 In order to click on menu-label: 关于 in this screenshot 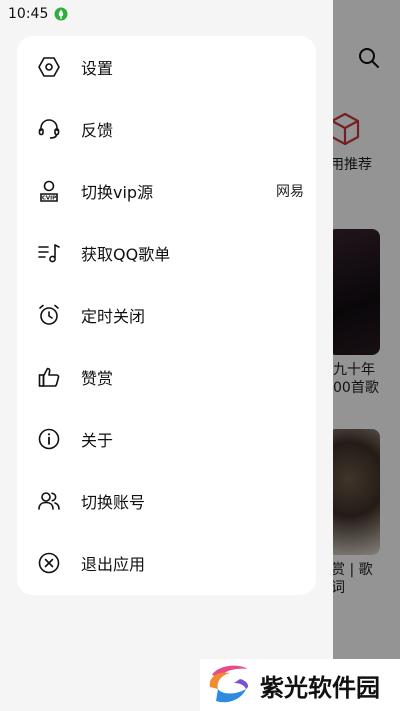, I will do `click(97, 440)`.